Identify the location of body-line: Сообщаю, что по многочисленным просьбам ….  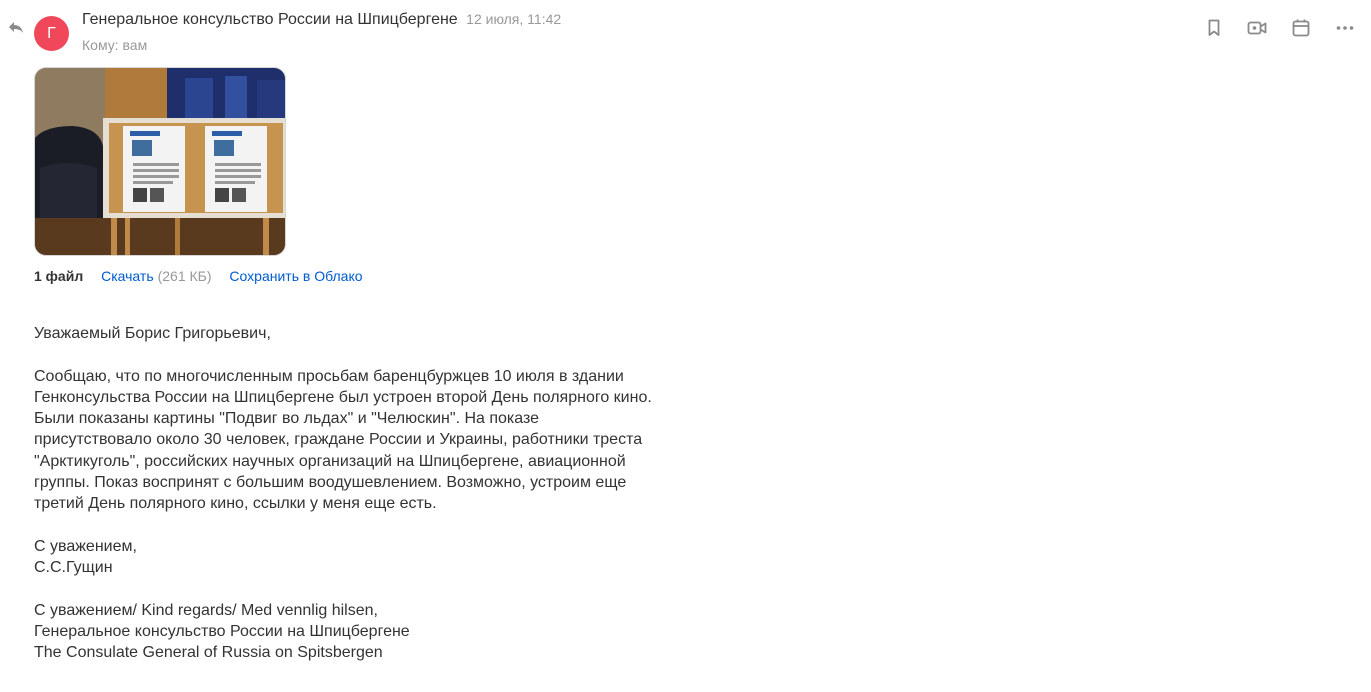
(329, 376).